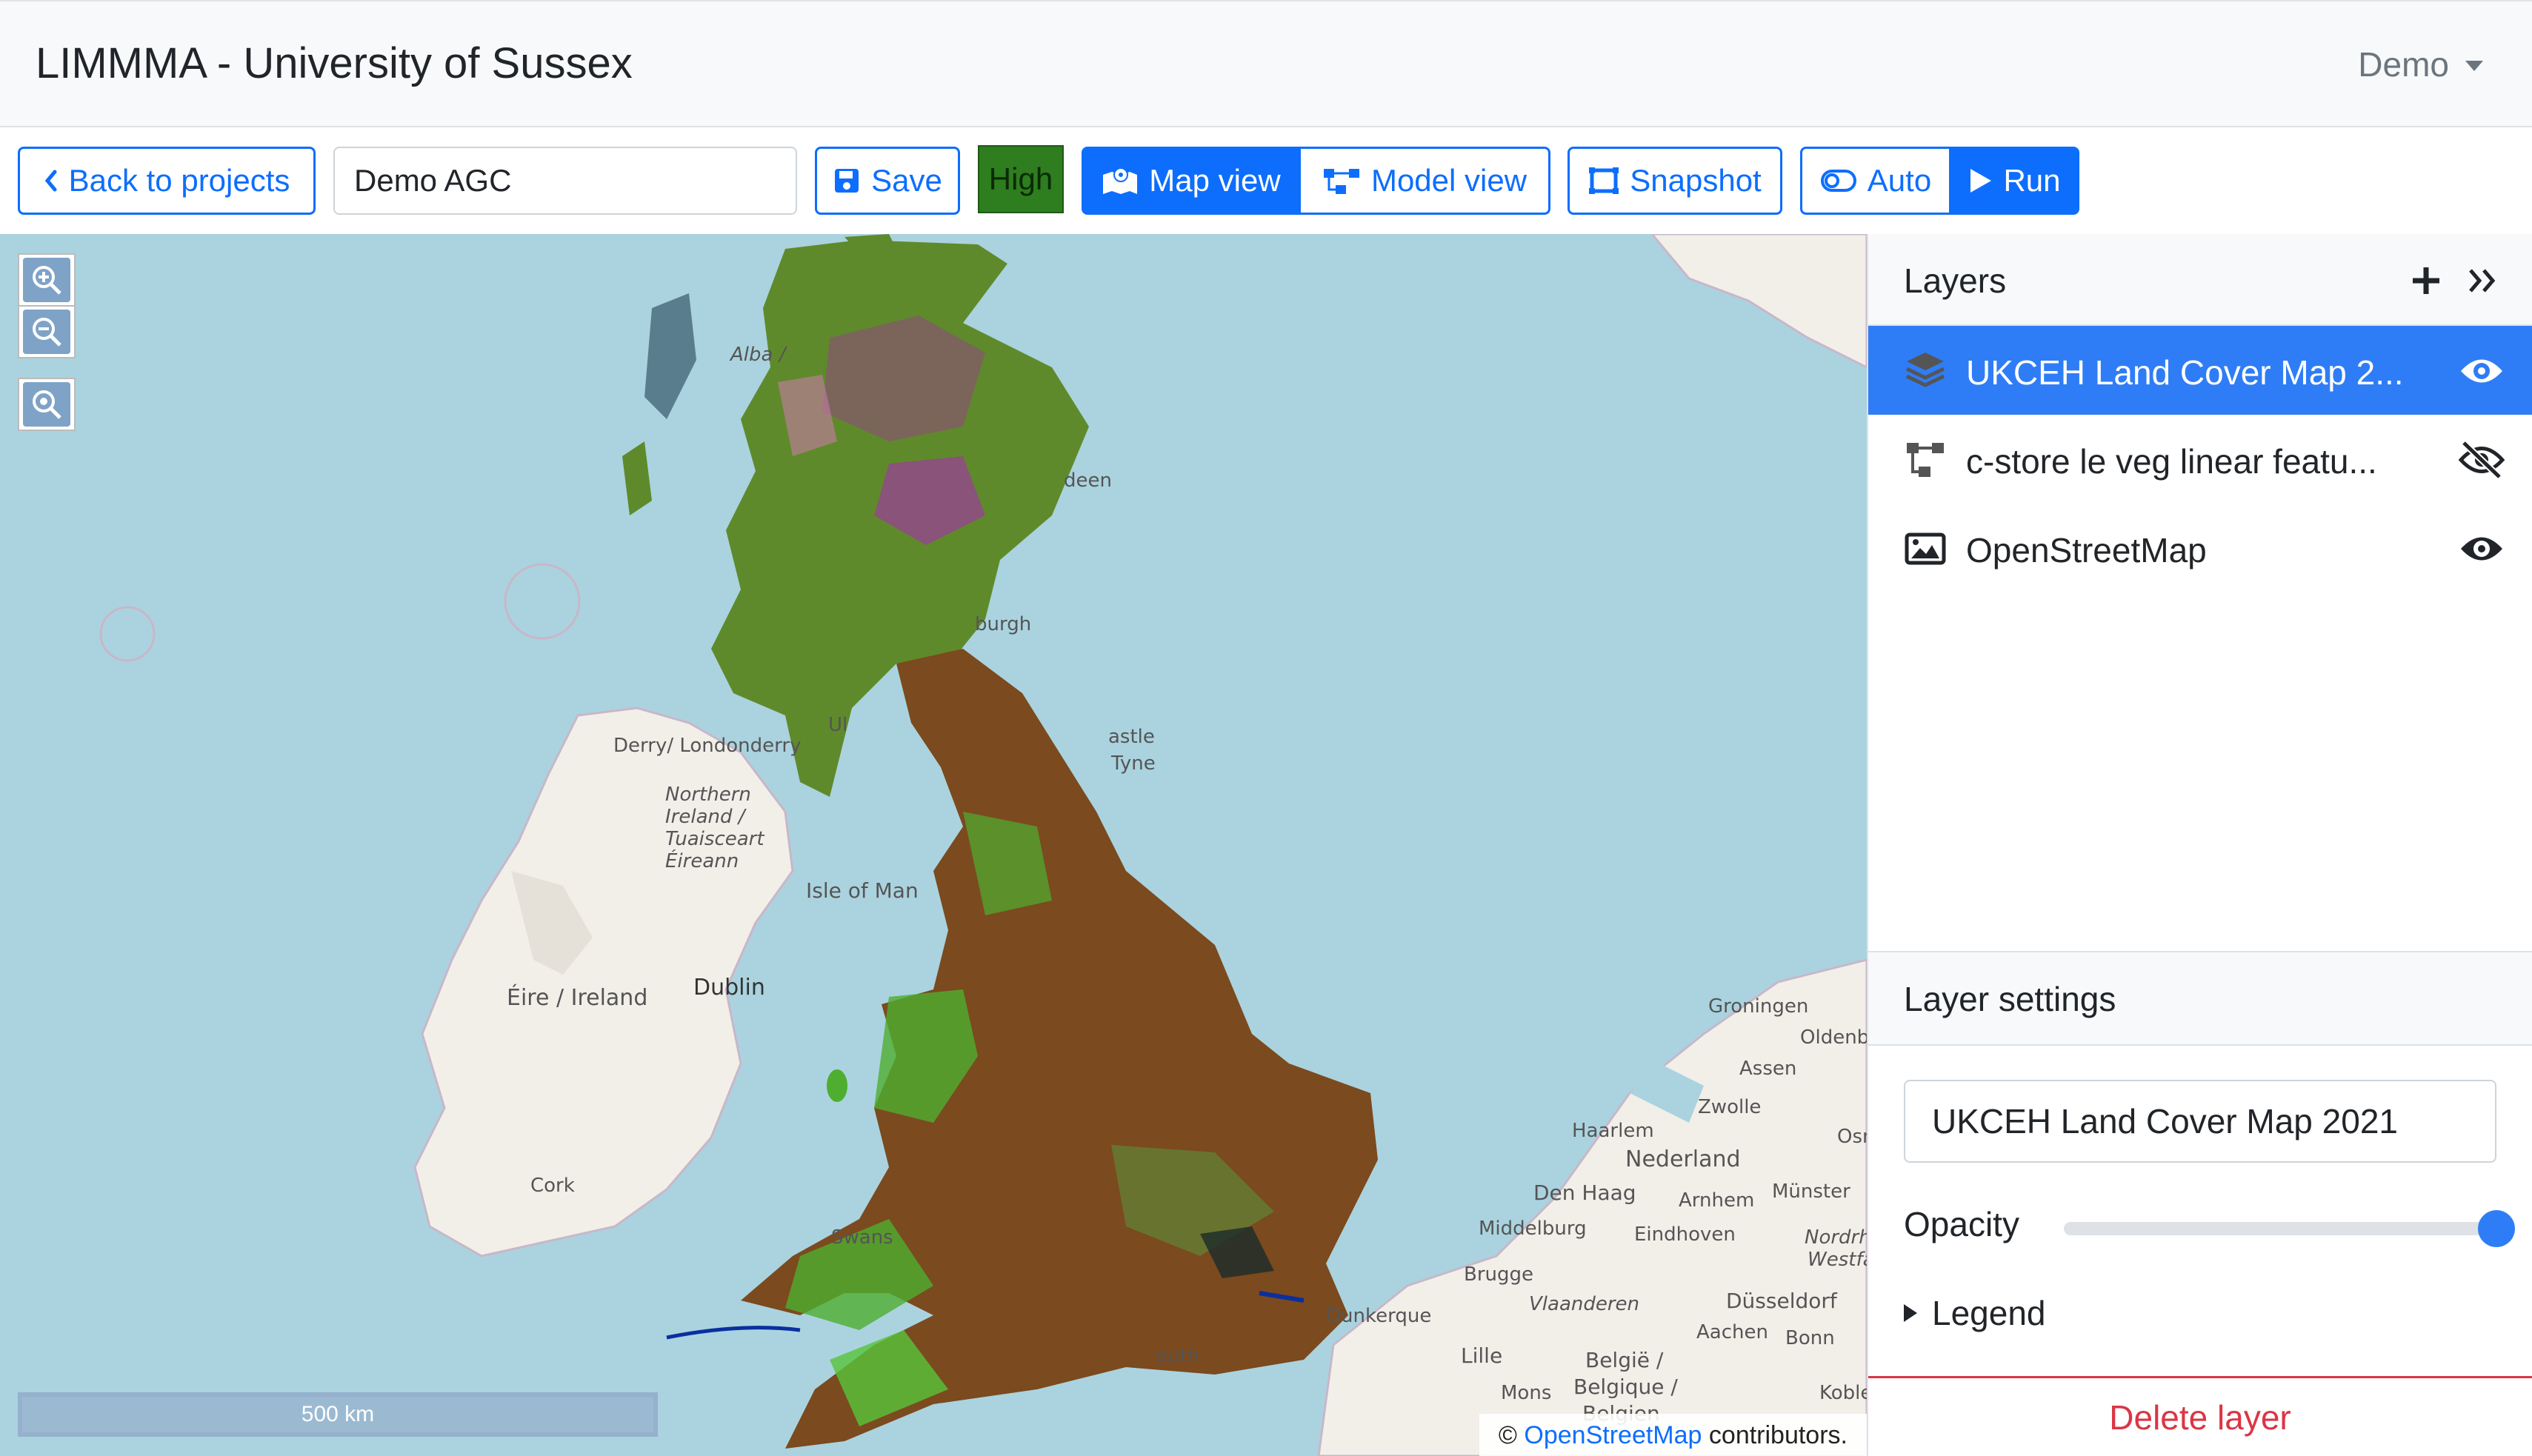 The width and height of the screenshot is (2532, 1456). I want to click on opacity-label: Opacity, so click(1961, 1224).